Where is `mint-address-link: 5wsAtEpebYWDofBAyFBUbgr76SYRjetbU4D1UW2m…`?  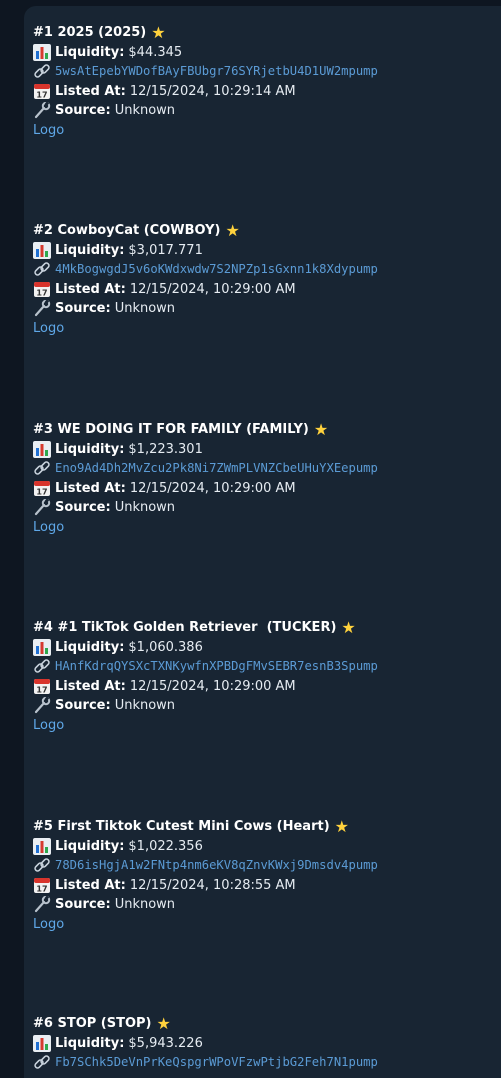
mint-address-link: 5wsAtEpebYWDofBAyFBUbgr76SYRjetbU4D1UW2m… is located at coordinates (216, 72).